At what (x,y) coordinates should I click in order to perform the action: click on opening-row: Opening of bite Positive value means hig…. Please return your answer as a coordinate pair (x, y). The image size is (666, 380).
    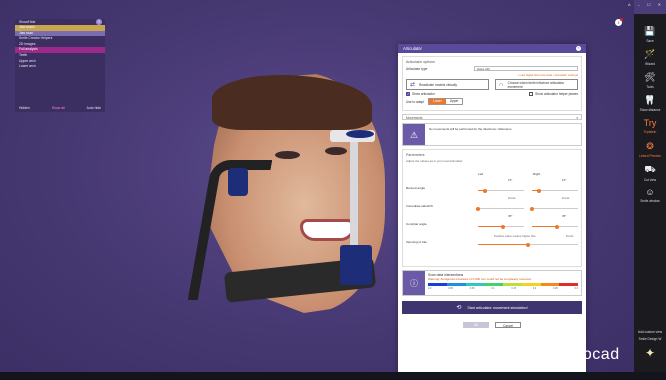
    Looking at the image, I should click on (492, 240).